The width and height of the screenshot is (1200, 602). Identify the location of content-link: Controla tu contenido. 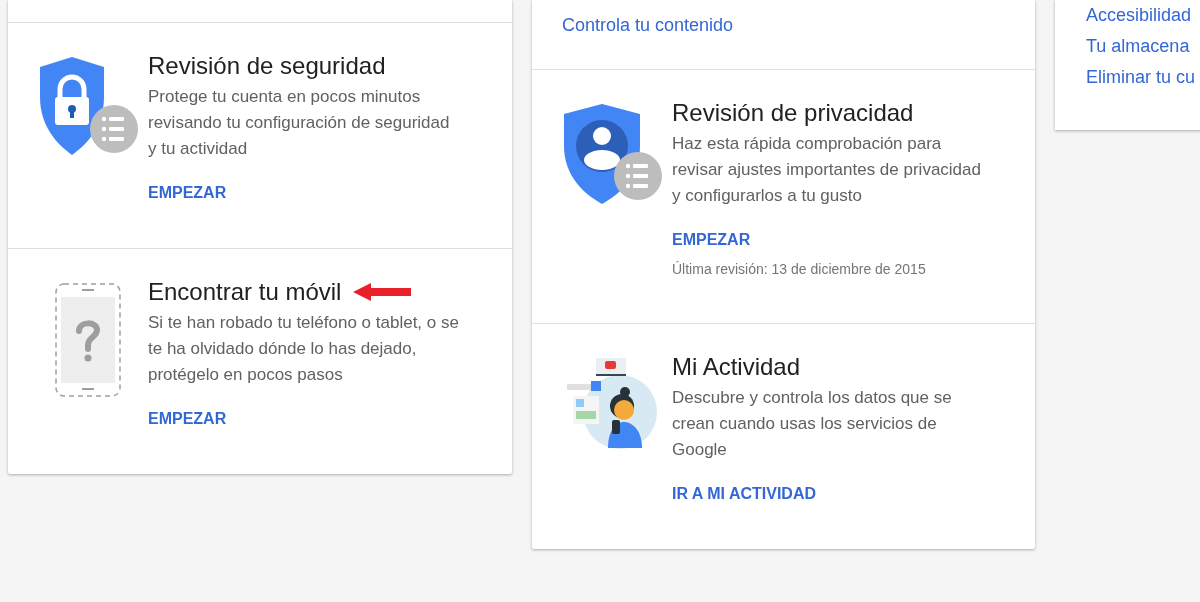
(648, 25).